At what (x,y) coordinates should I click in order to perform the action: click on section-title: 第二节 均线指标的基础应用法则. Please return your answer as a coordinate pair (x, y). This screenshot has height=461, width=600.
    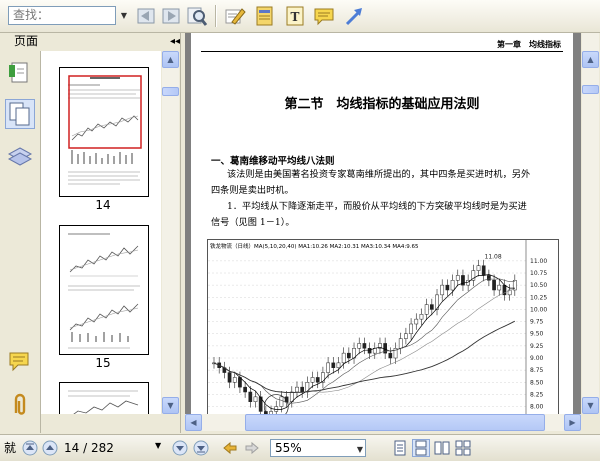
    Looking at the image, I should click on (382, 104).